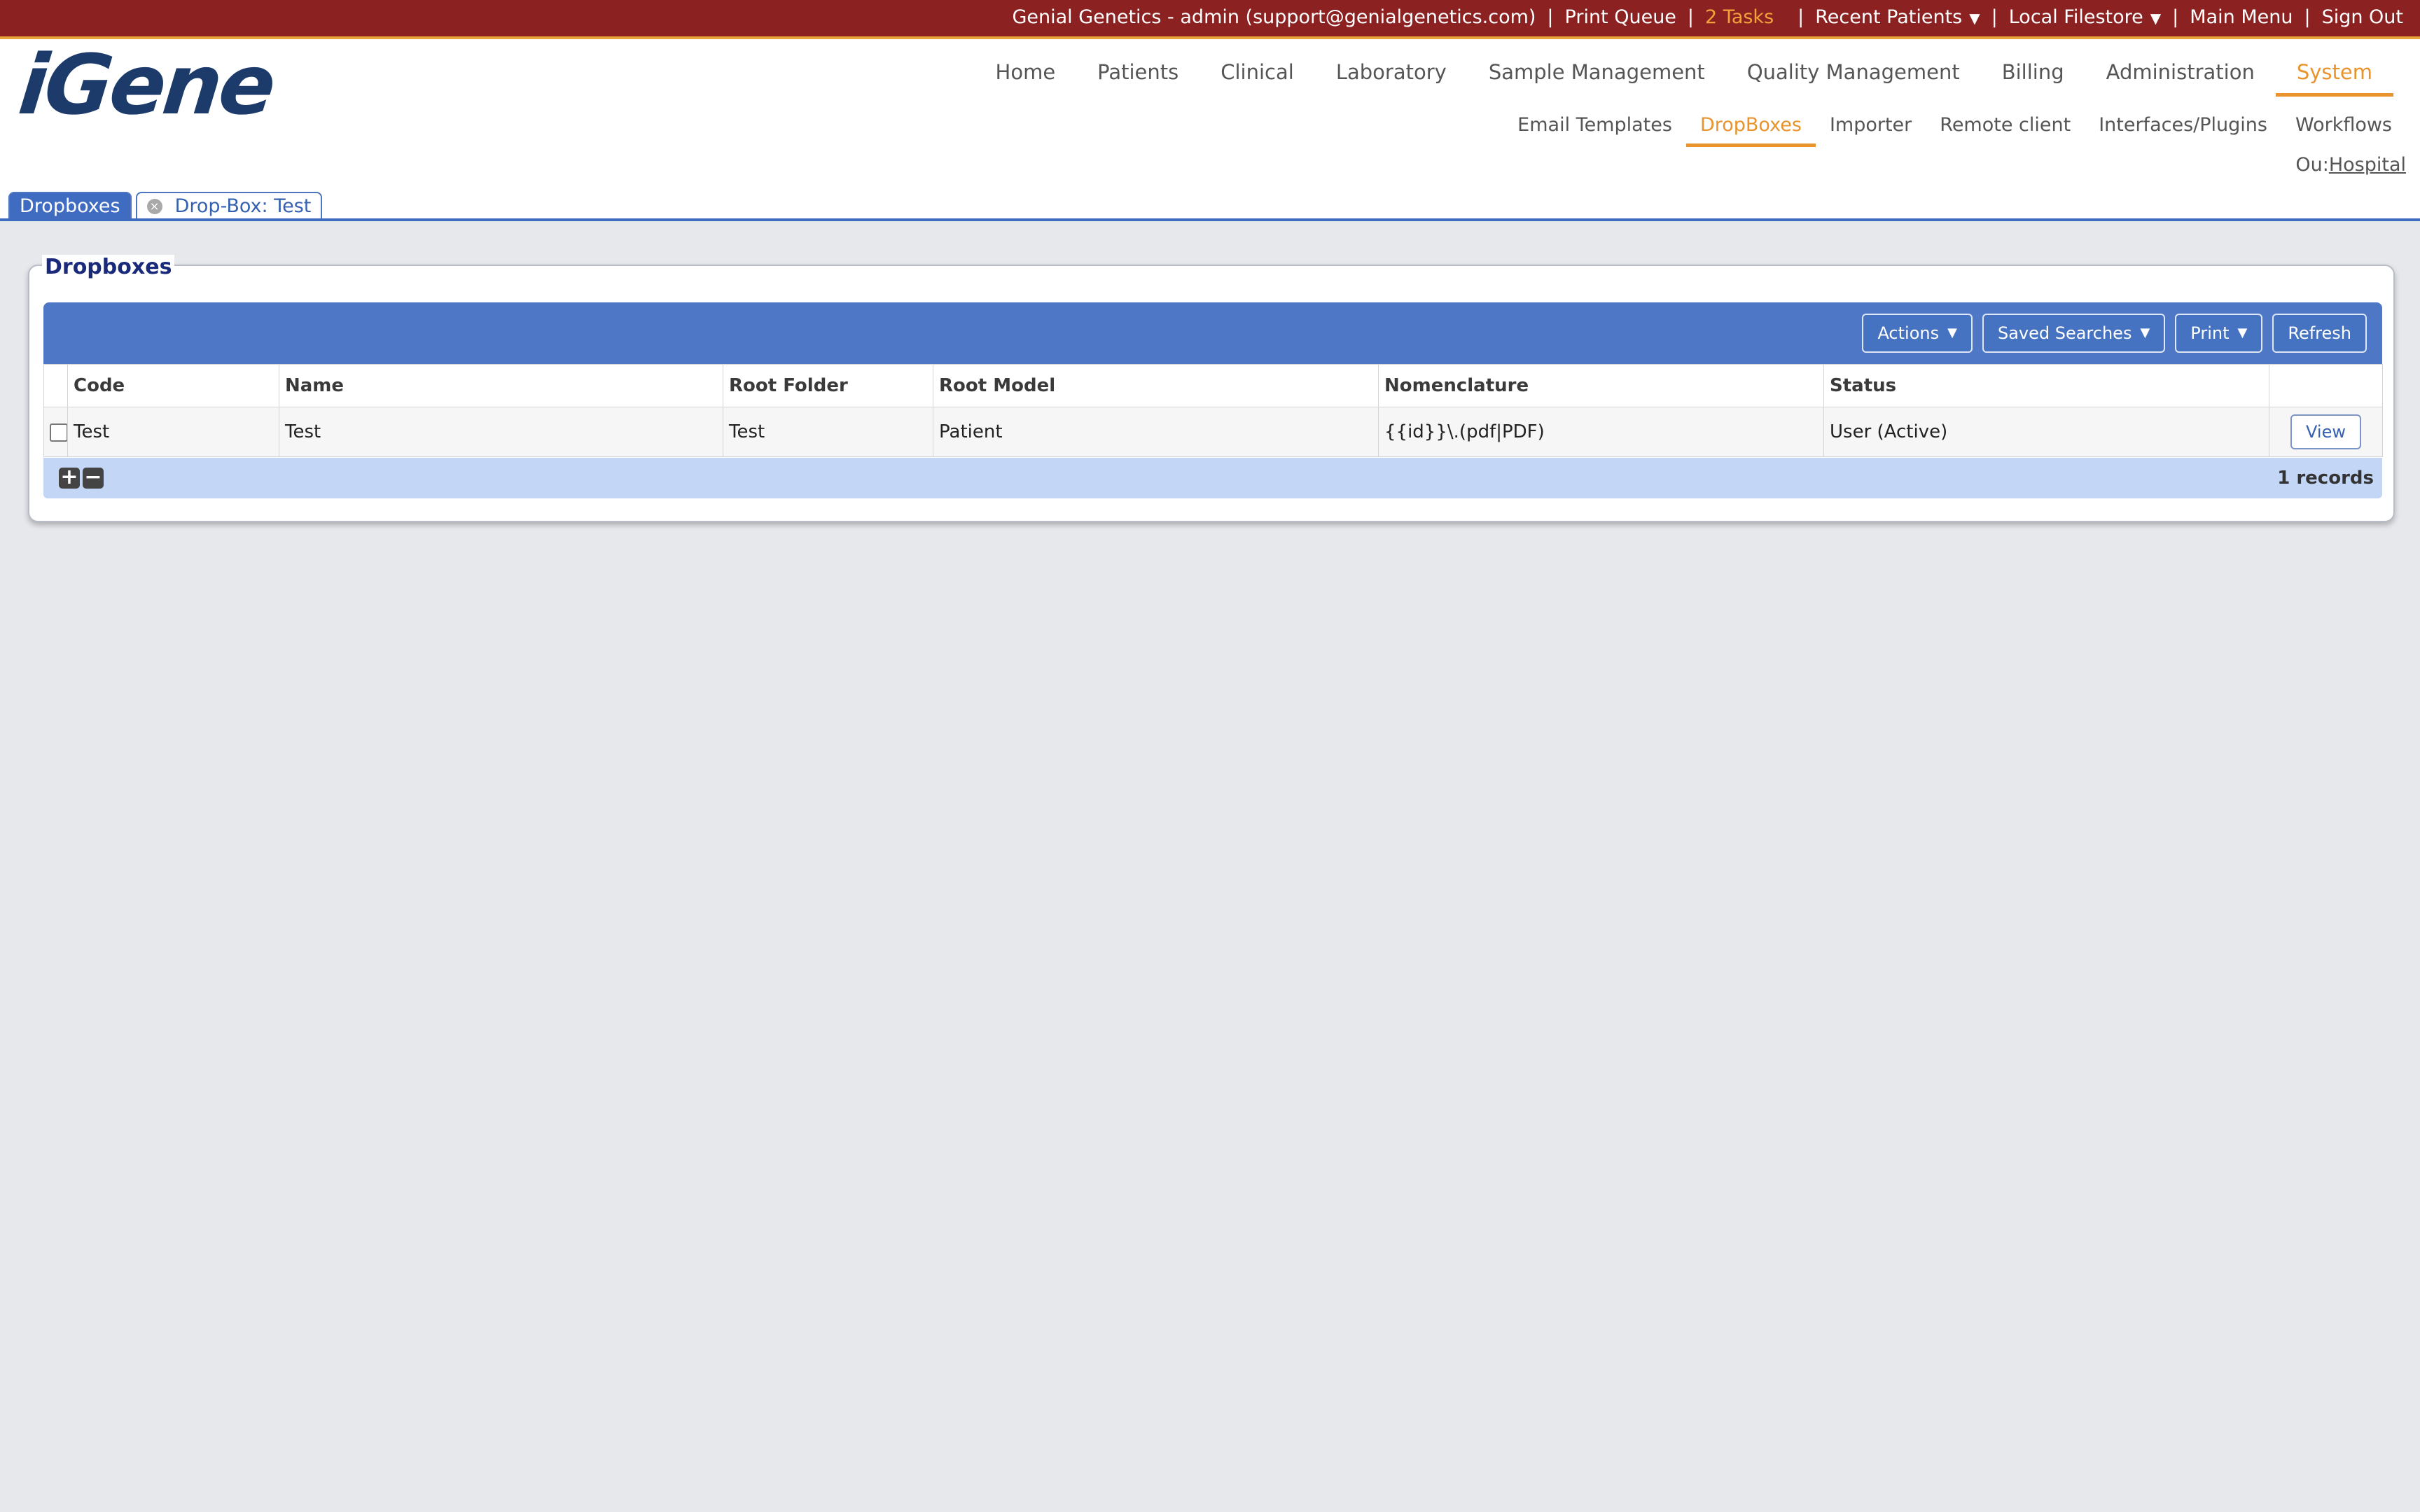 The height and width of the screenshot is (1512, 2420). Describe the element at coordinates (69, 478) in the screenshot. I see `expand-all-icon: +` at that location.